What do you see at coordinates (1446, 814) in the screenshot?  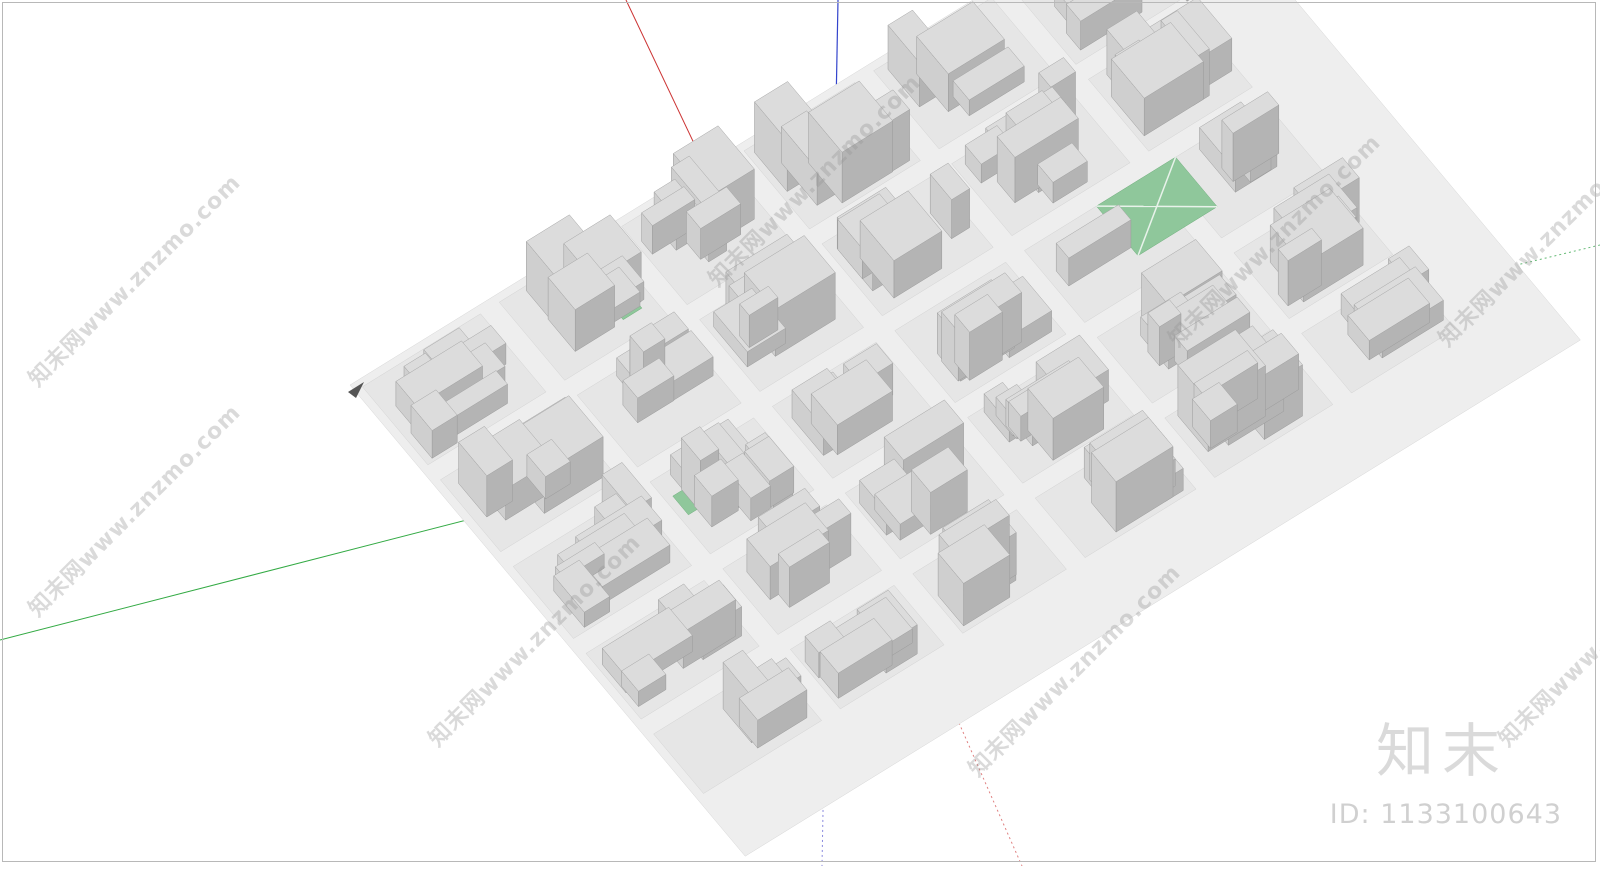 I see `model-id-label: ID: 1133100643` at bounding box center [1446, 814].